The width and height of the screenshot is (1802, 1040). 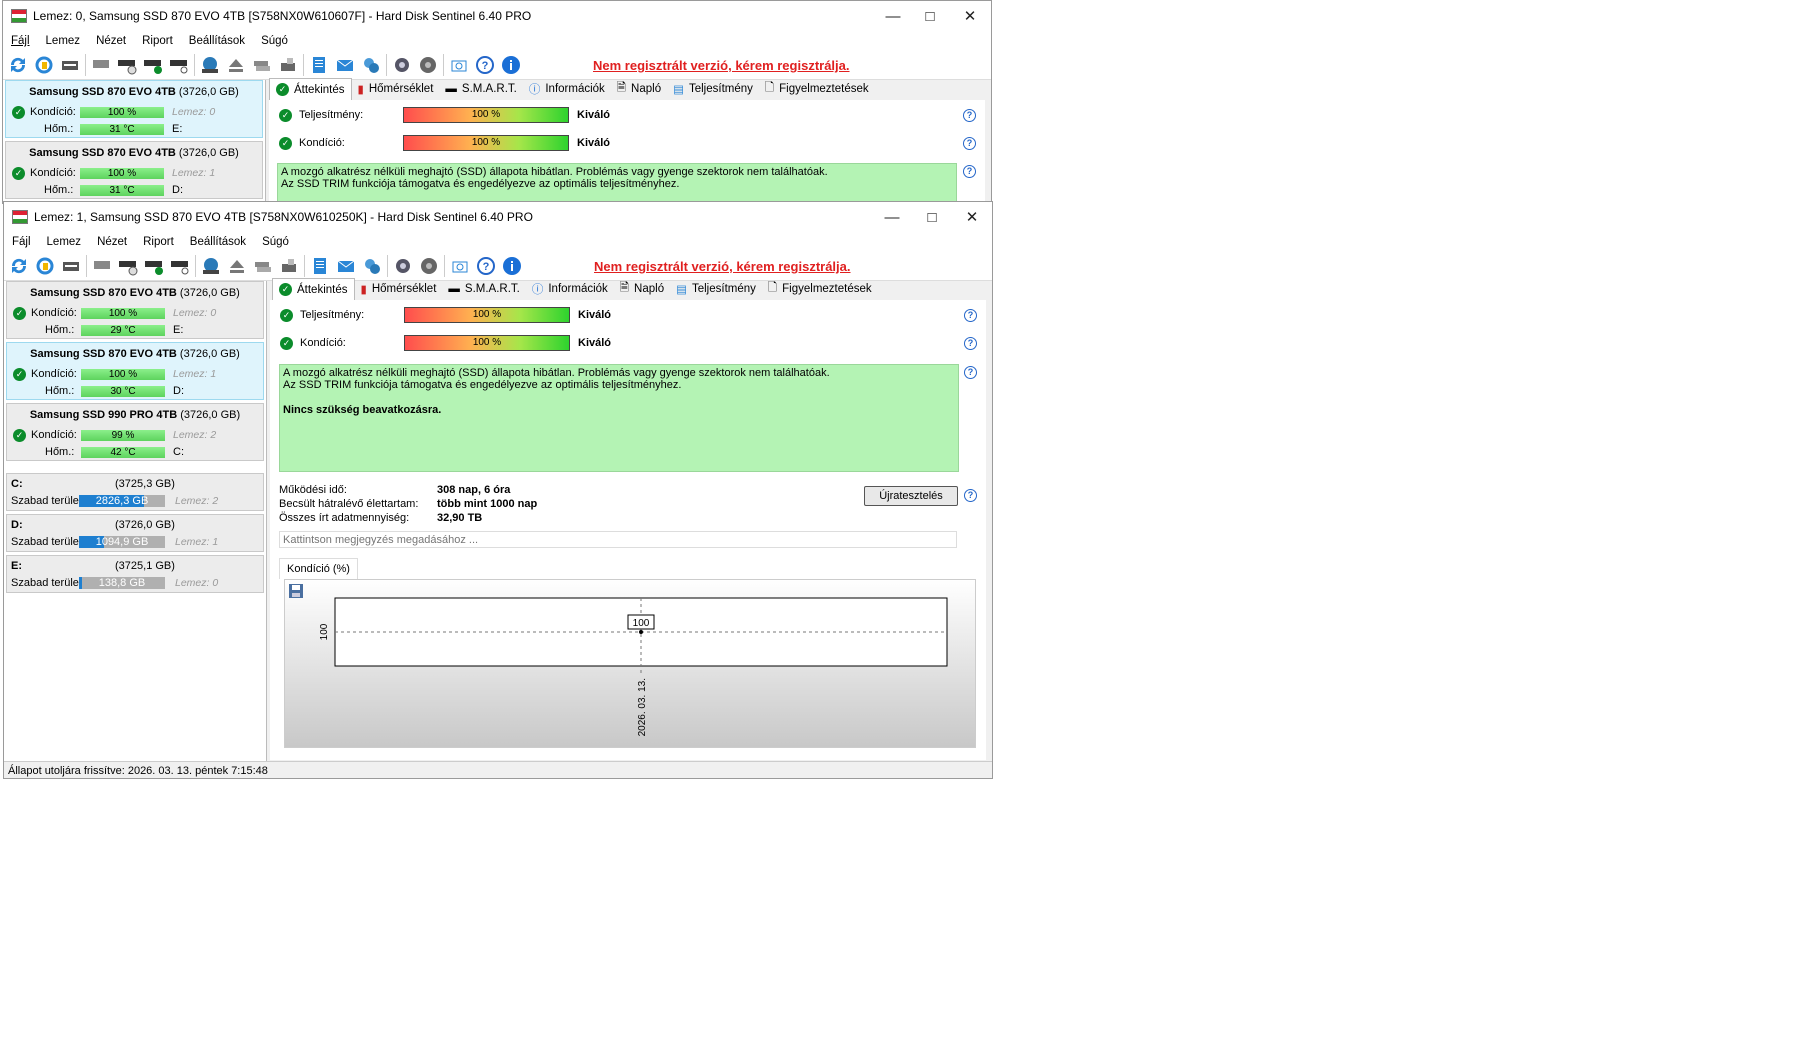 What do you see at coordinates (81, 583) in the screenshot?
I see `free-space-fill` at bounding box center [81, 583].